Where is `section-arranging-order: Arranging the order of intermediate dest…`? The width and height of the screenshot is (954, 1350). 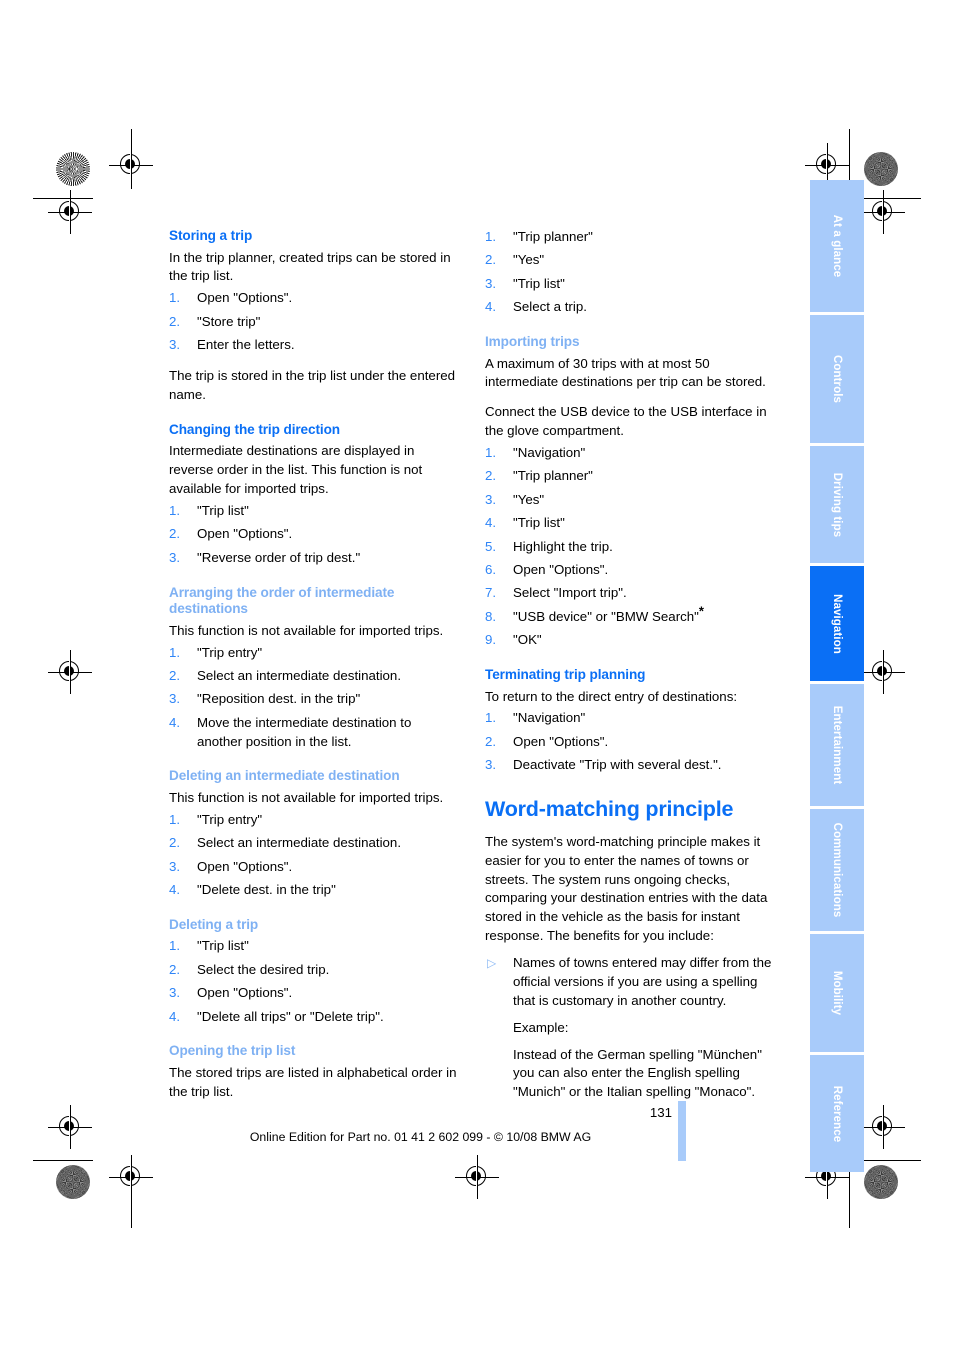
section-arranging-order: Arranging the order of intermediate dest… is located at coordinates (314, 668).